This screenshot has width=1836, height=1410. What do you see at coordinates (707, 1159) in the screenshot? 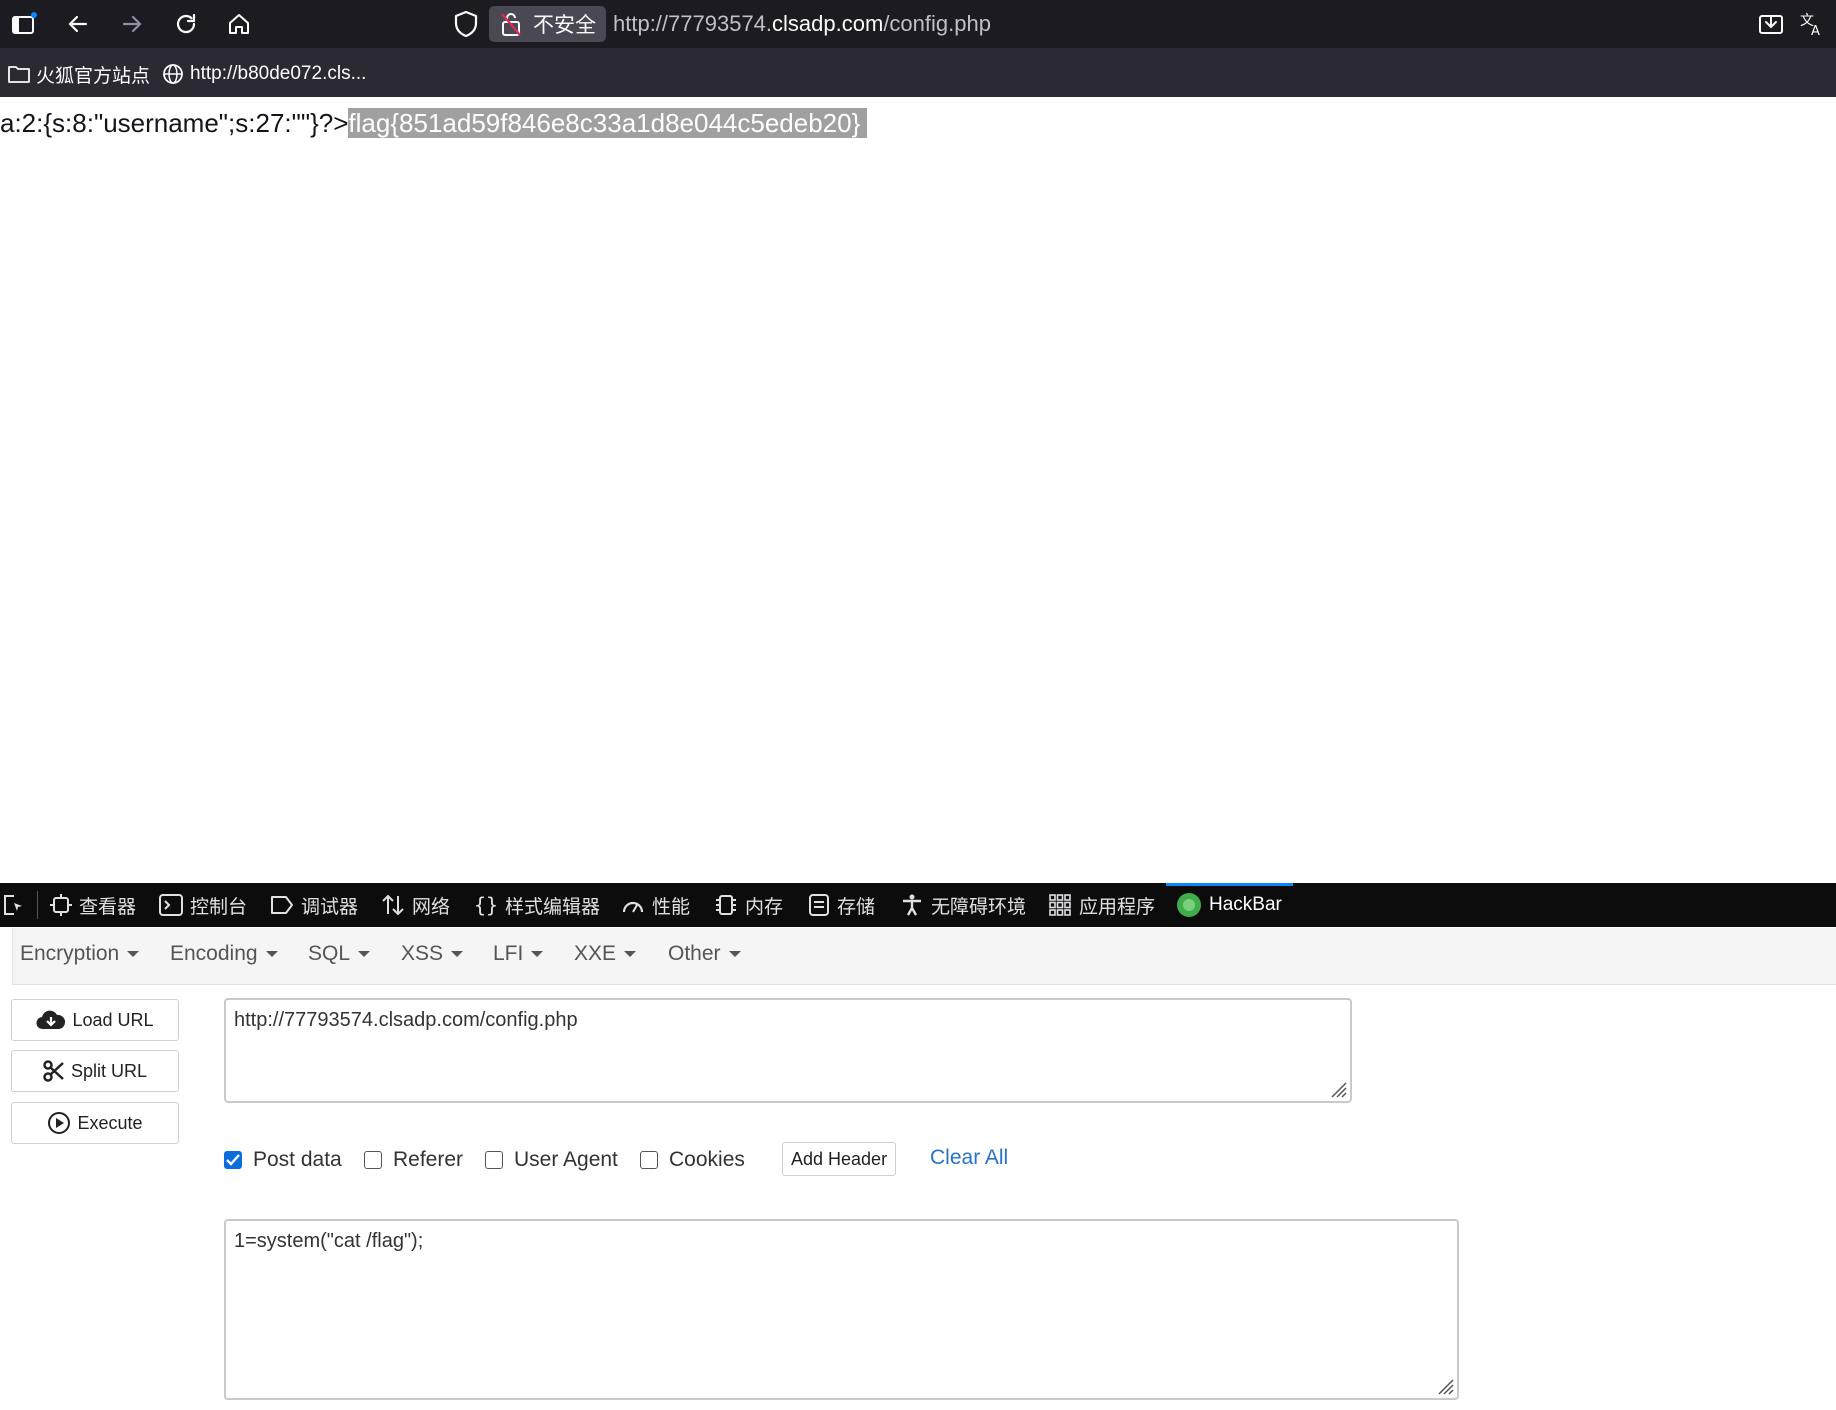
I see `checkbox-label: Cookies` at bounding box center [707, 1159].